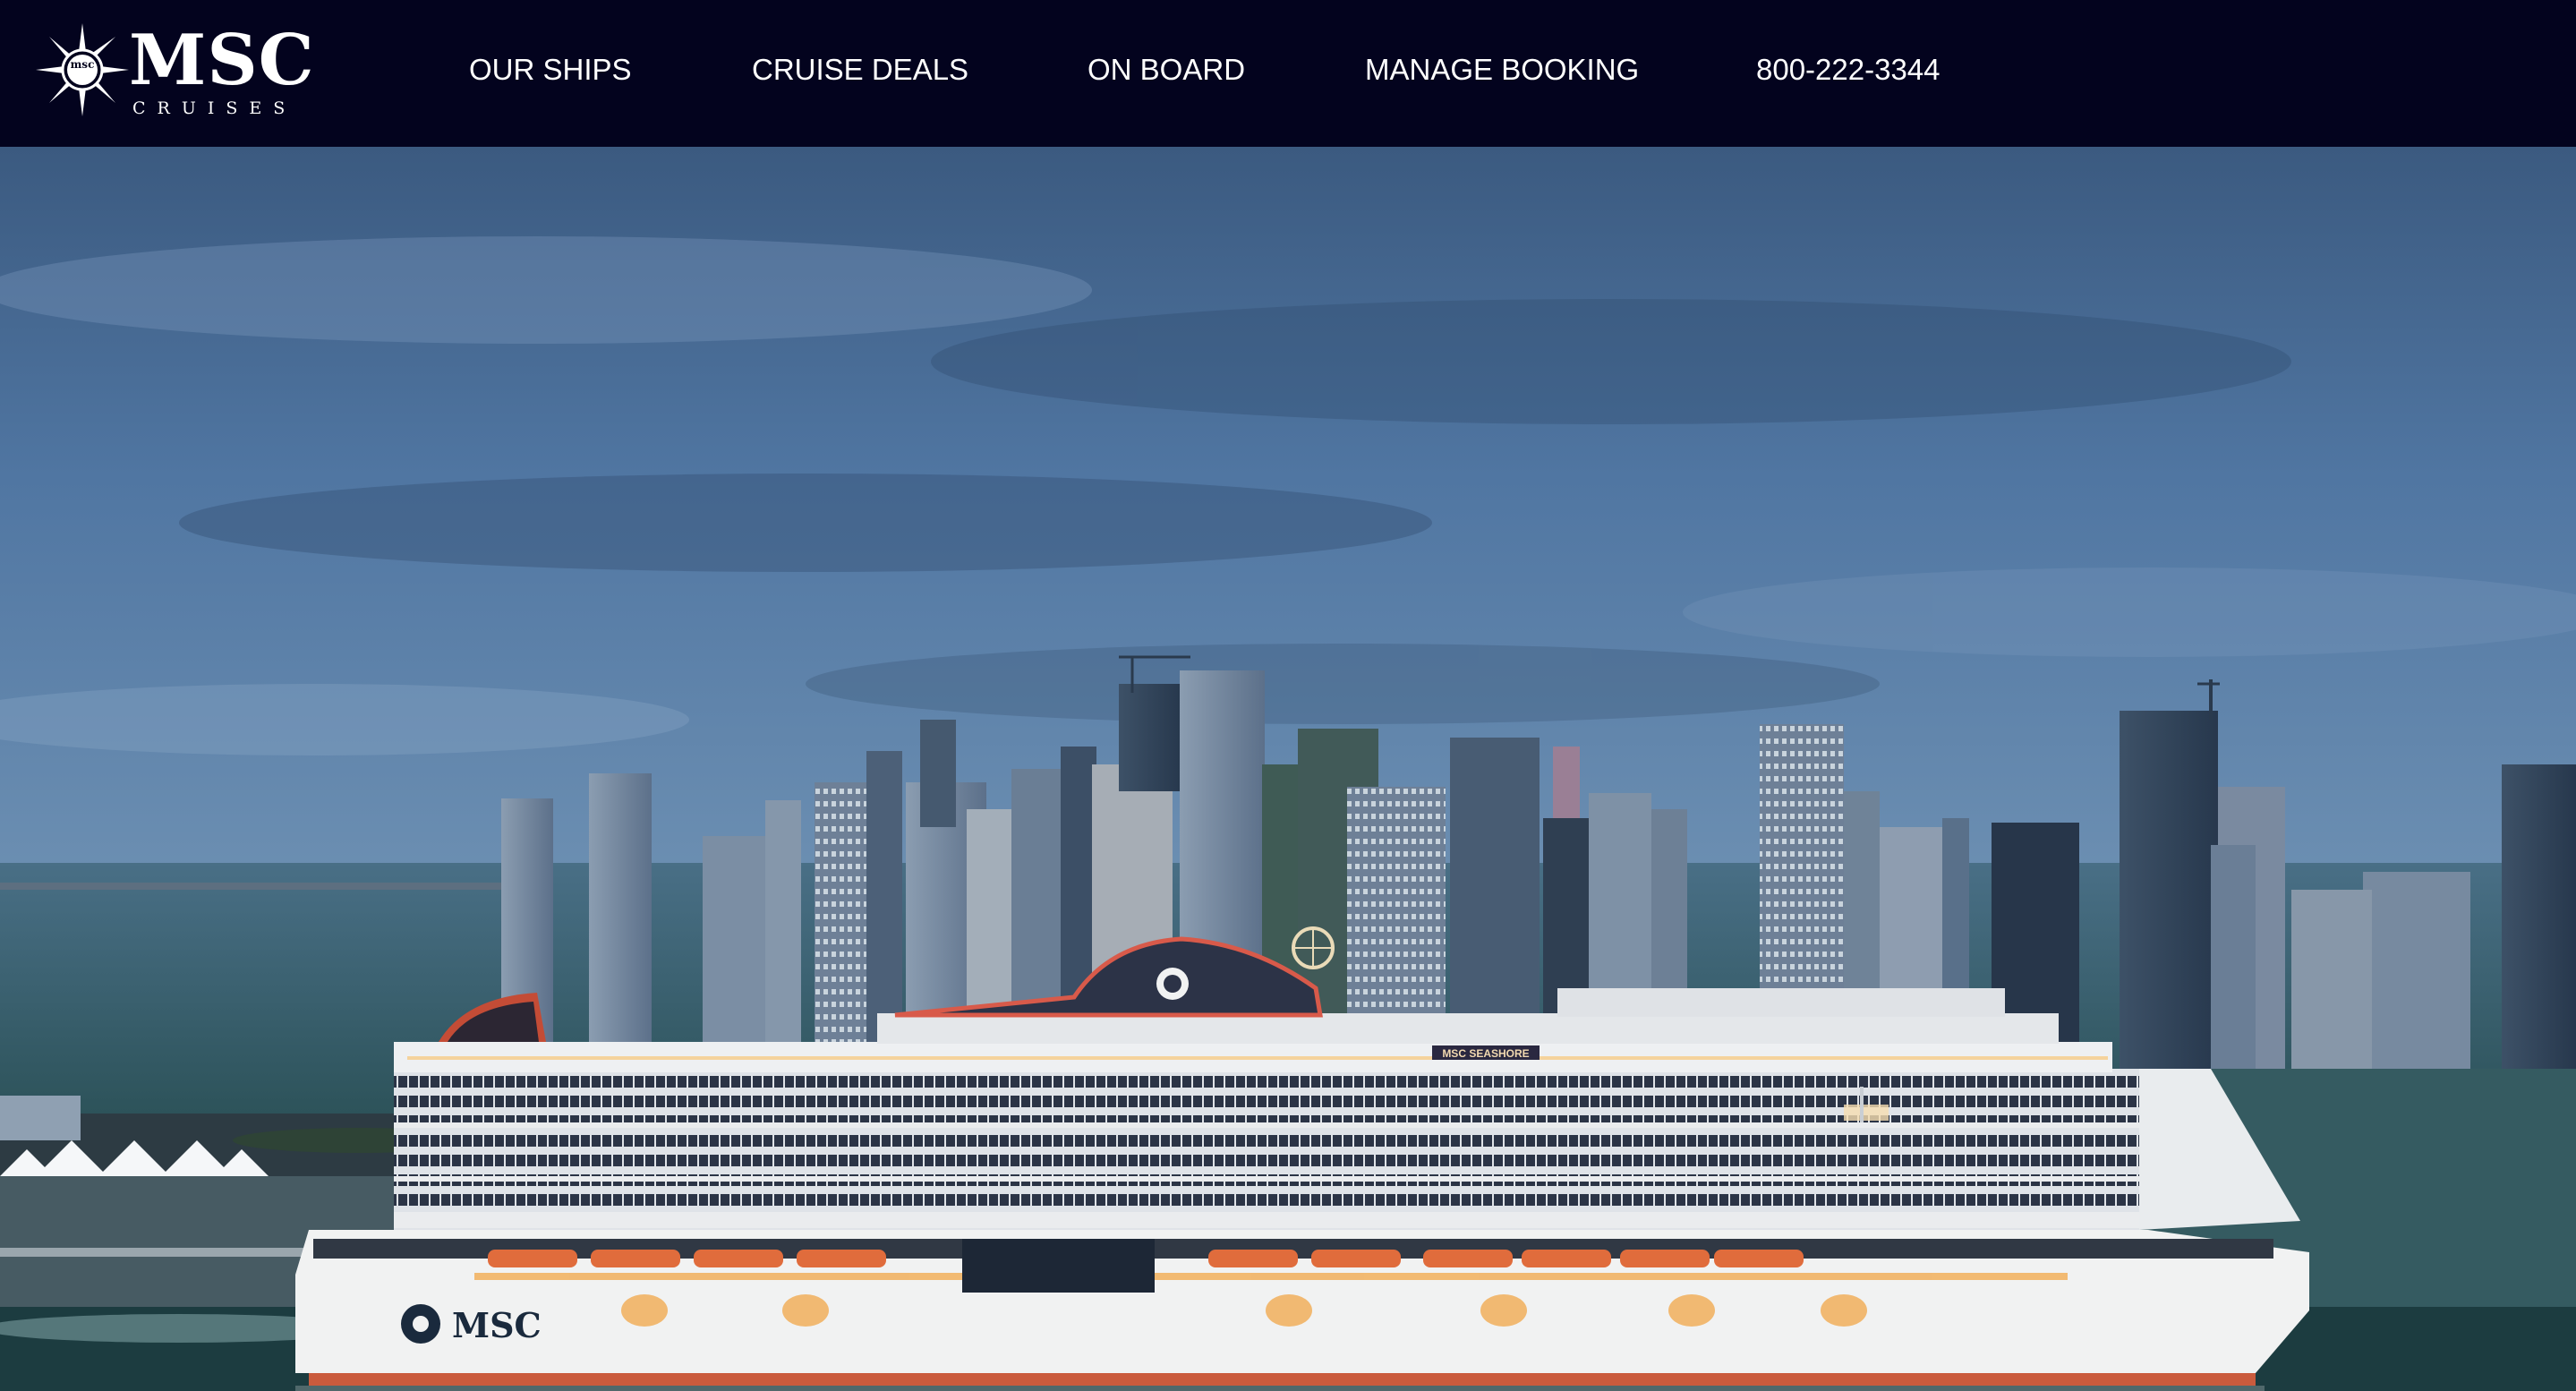  I want to click on nav-our-ships: OUR SHIPS, so click(550, 70).